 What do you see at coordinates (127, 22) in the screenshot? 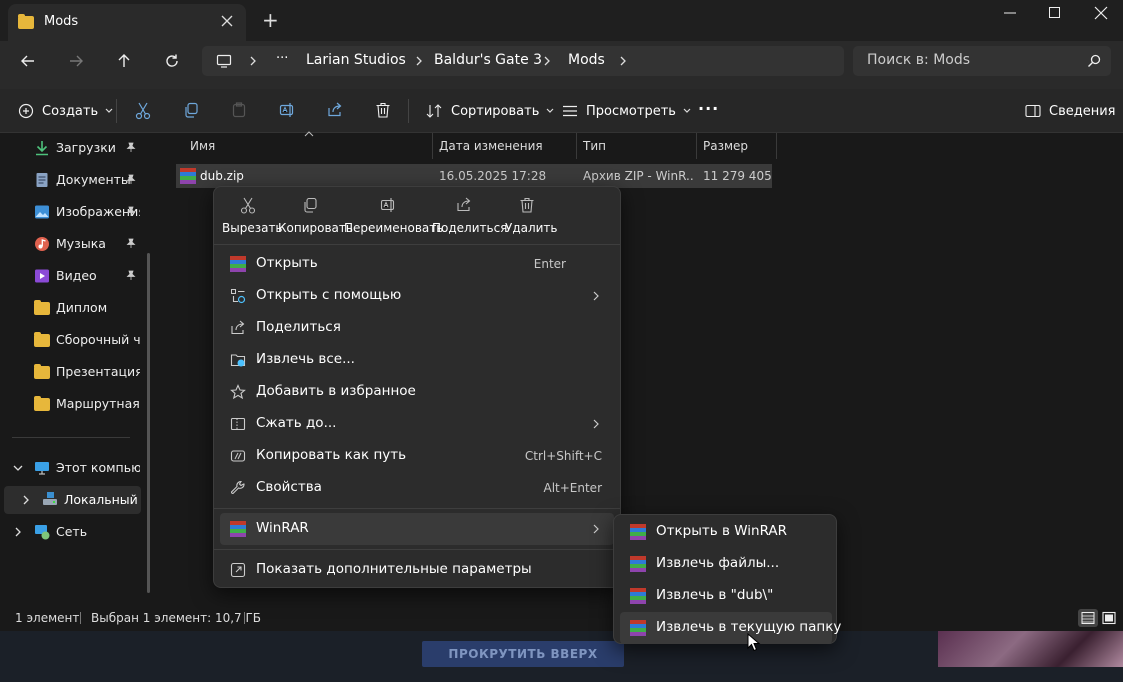
I see `tab-mods: Mods` at bounding box center [127, 22].